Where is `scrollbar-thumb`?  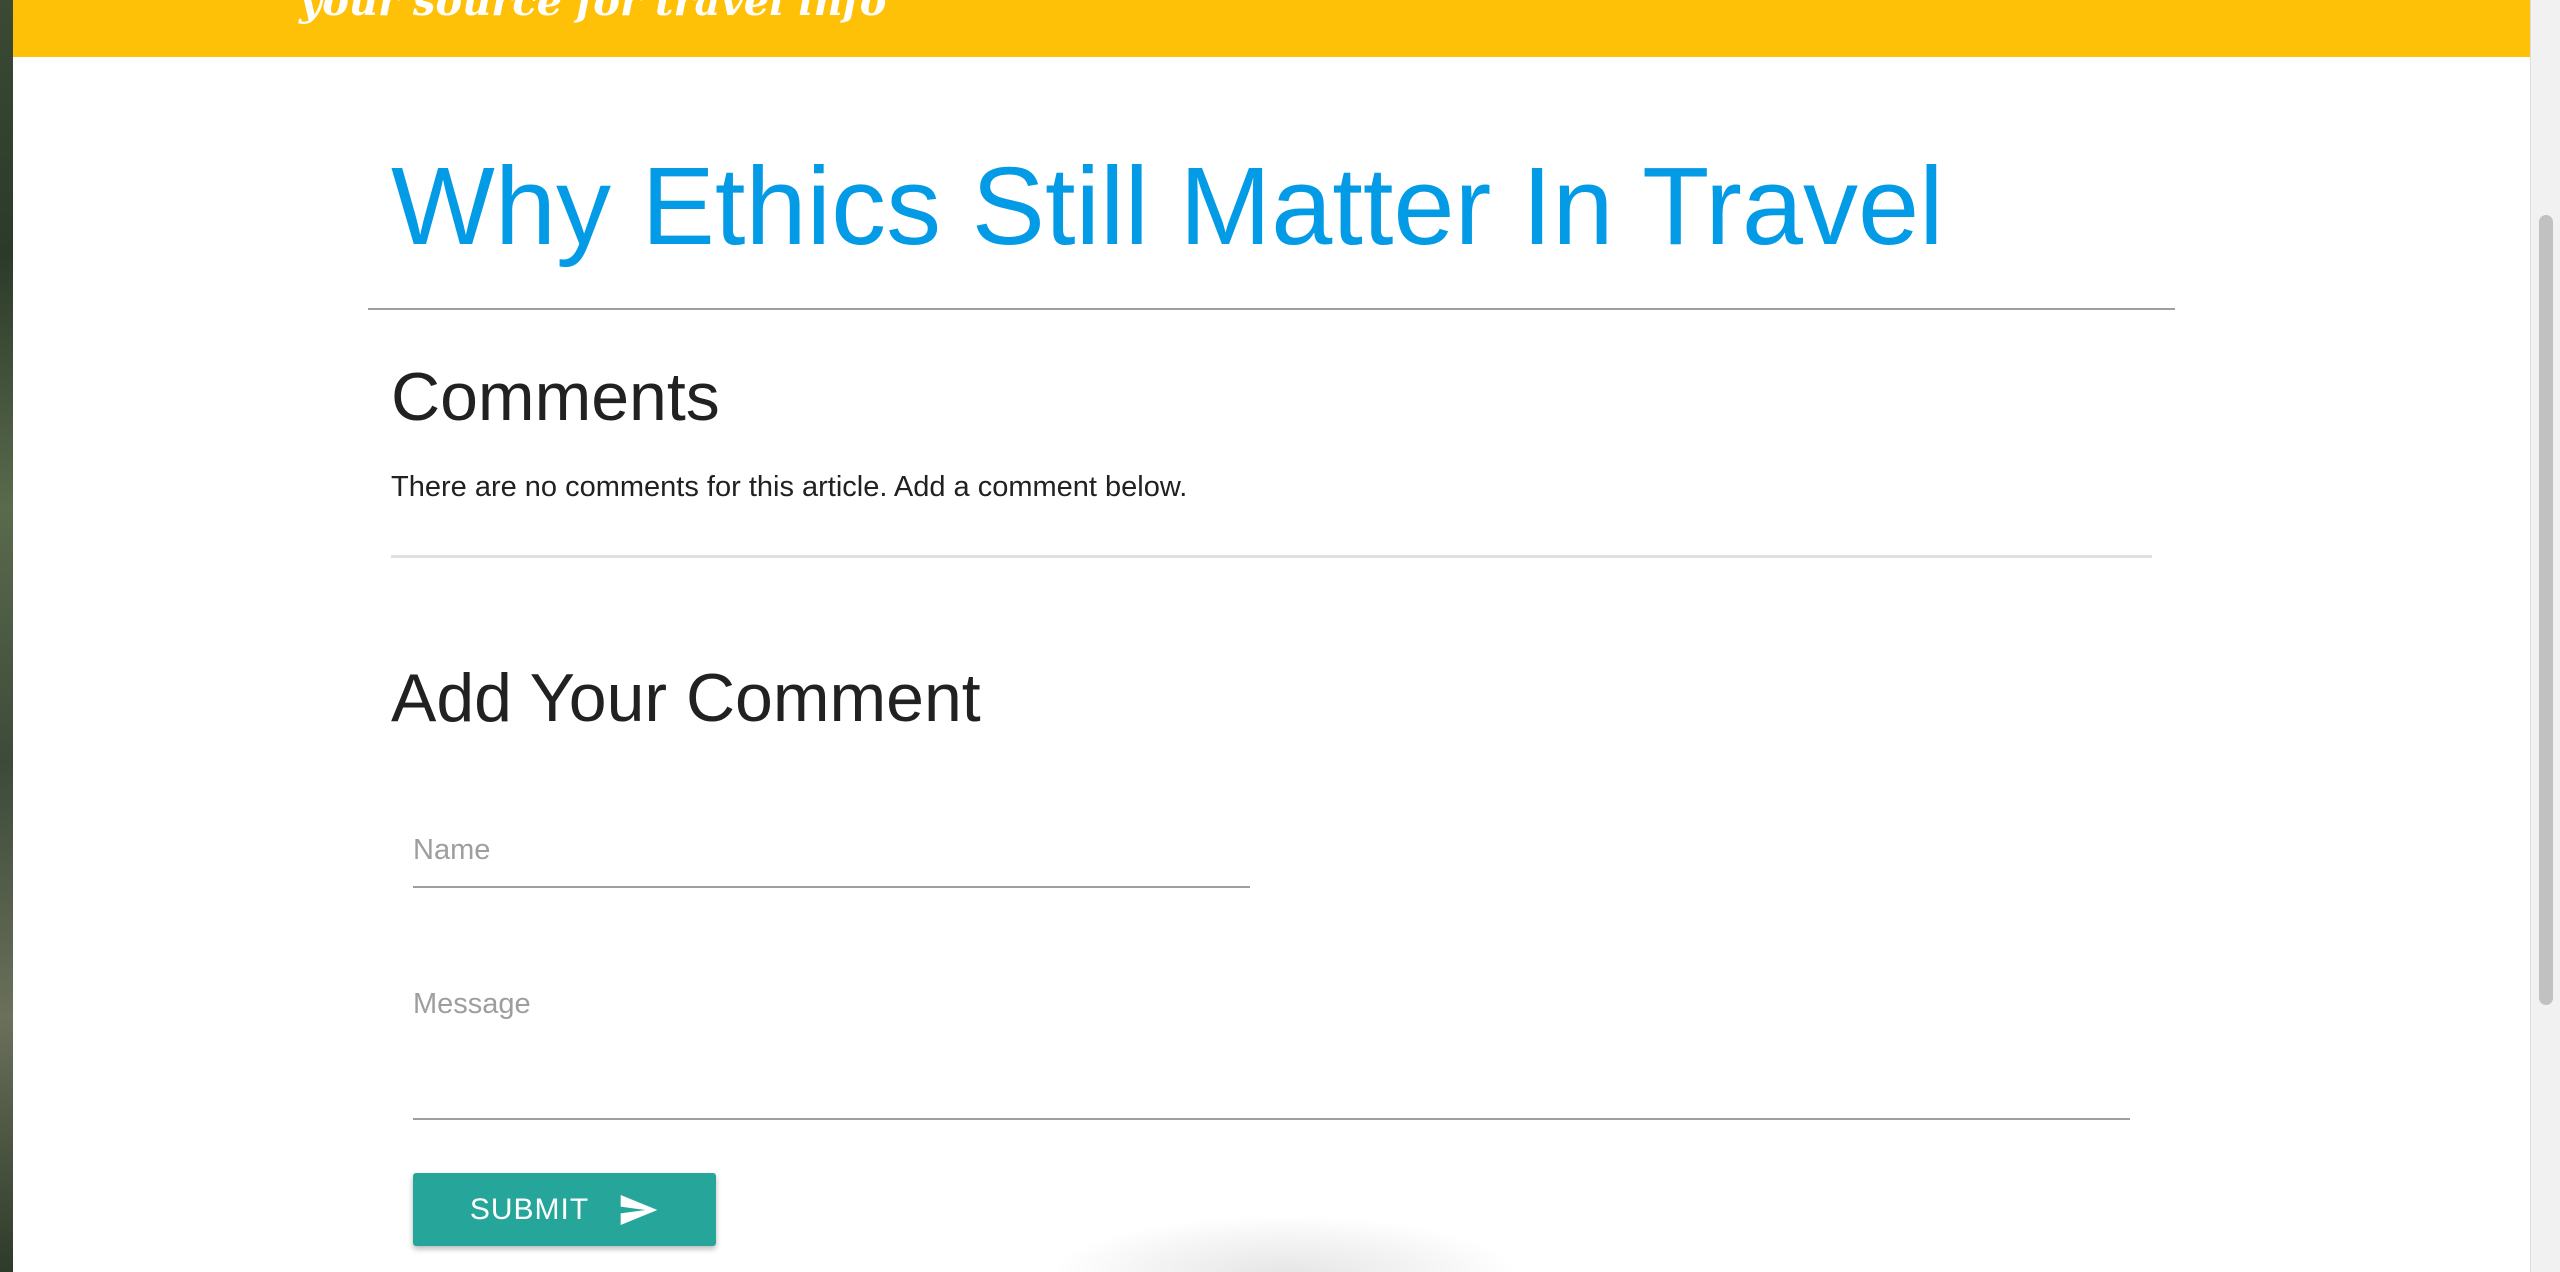
scrollbar-thumb is located at coordinates (2546, 610).